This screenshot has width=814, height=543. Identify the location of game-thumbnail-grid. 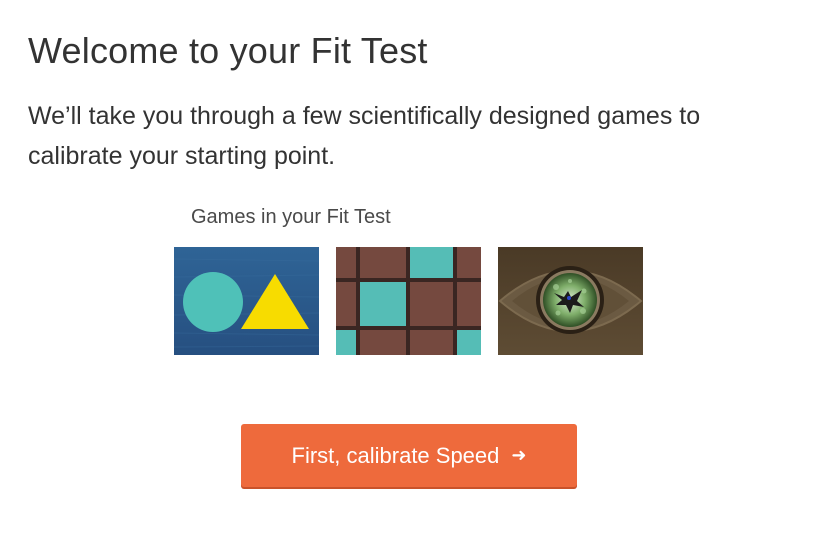
(408, 301).